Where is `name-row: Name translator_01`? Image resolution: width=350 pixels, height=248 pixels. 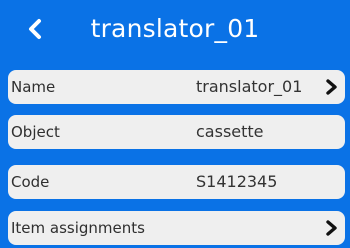
name-row: Name translator_01 is located at coordinates (176, 87).